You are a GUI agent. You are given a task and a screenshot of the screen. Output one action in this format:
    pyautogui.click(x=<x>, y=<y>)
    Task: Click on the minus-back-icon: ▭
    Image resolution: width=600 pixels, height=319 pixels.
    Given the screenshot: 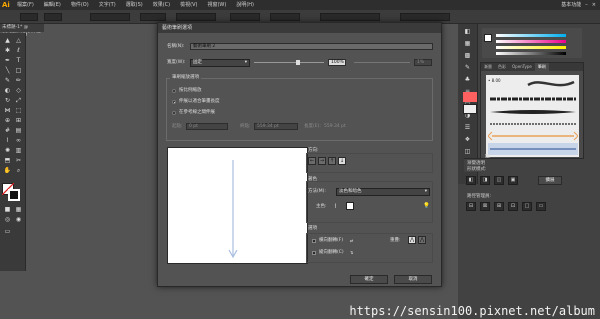 What is the action you would take?
    pyautogui.click(x=541, y=206)
    